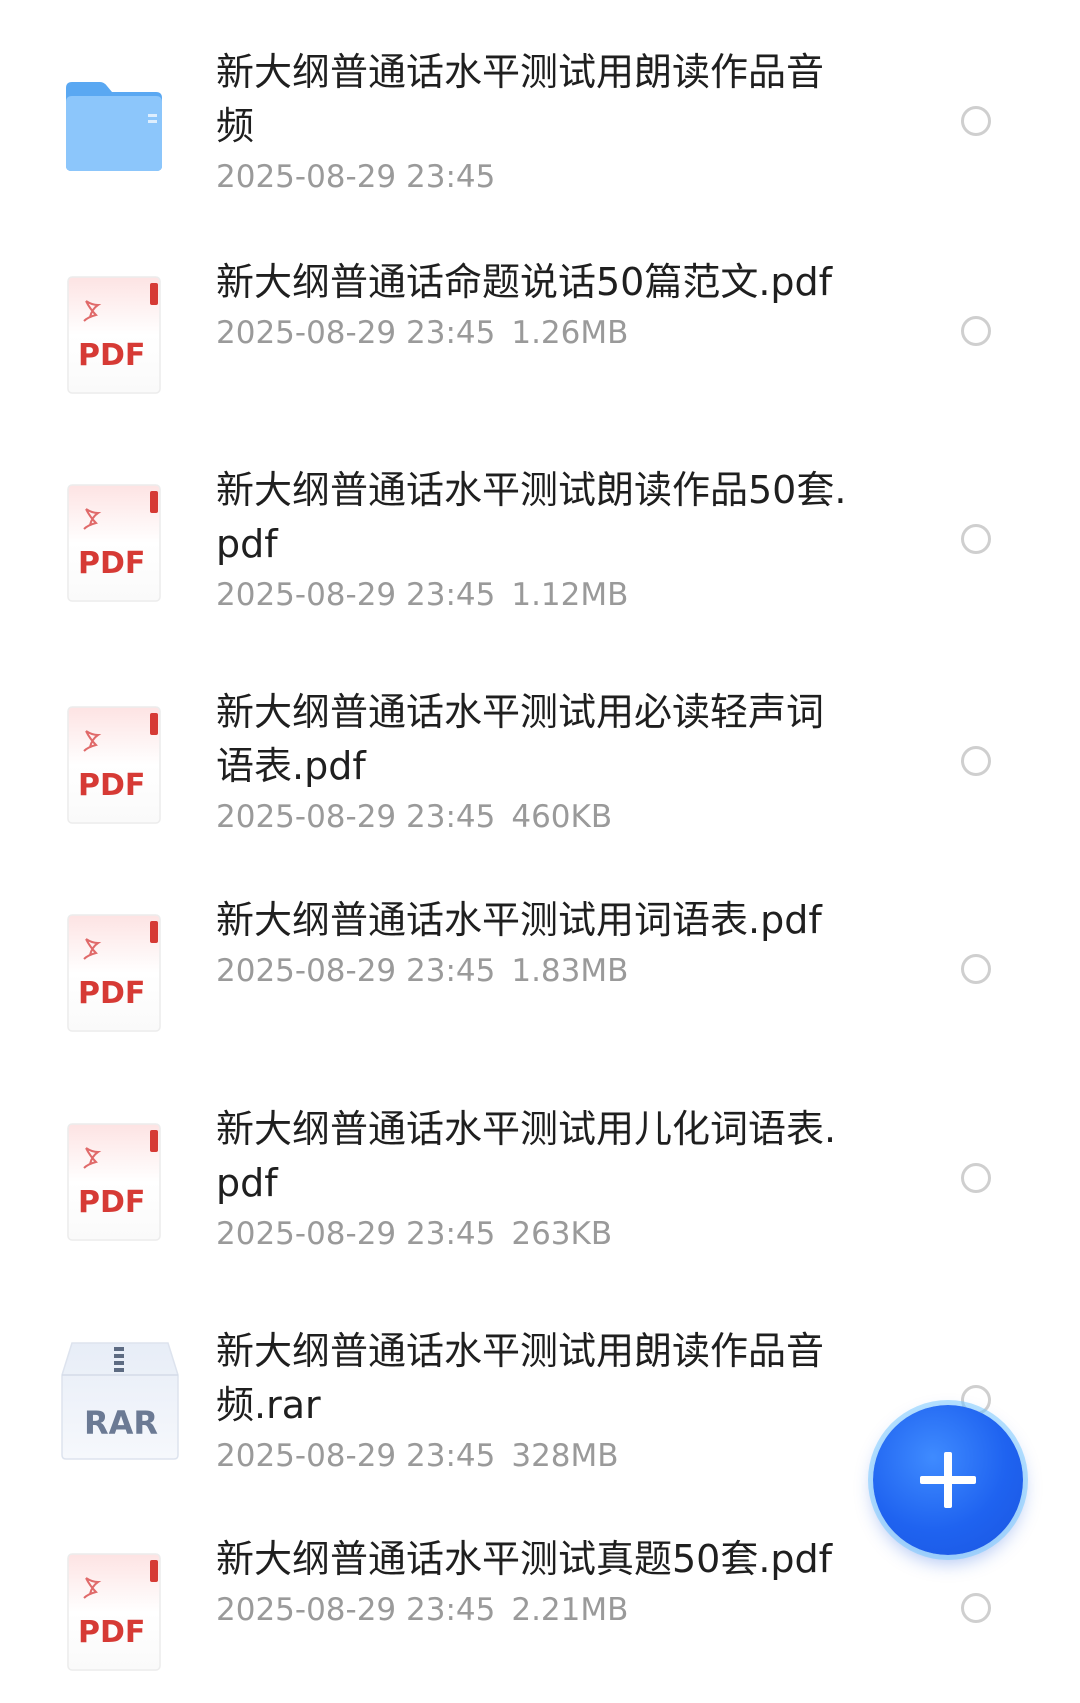  What do you see at coordinates (520, 1378) in the screenshot?
I see `file-name: 新大纲普通话水平测试用朗读作品音频.rar` at bounding box center [520, 1378].